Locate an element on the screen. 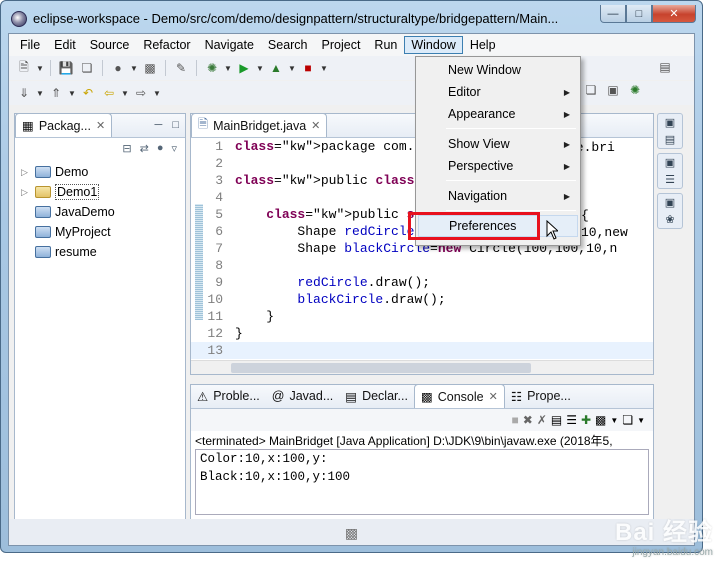  coverage-icon: ▲ is located at coordinates (276, 68).